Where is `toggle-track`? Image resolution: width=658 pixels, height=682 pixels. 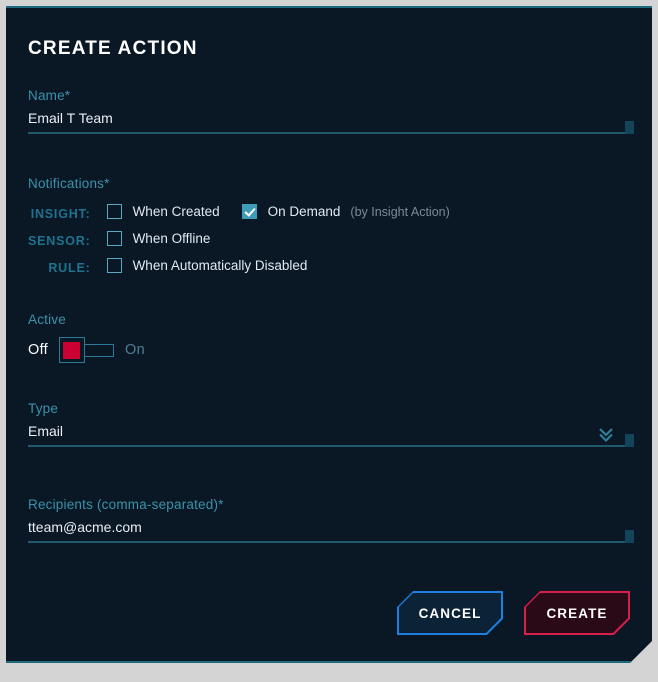
toggle-track is located at coordinates (99, 350).